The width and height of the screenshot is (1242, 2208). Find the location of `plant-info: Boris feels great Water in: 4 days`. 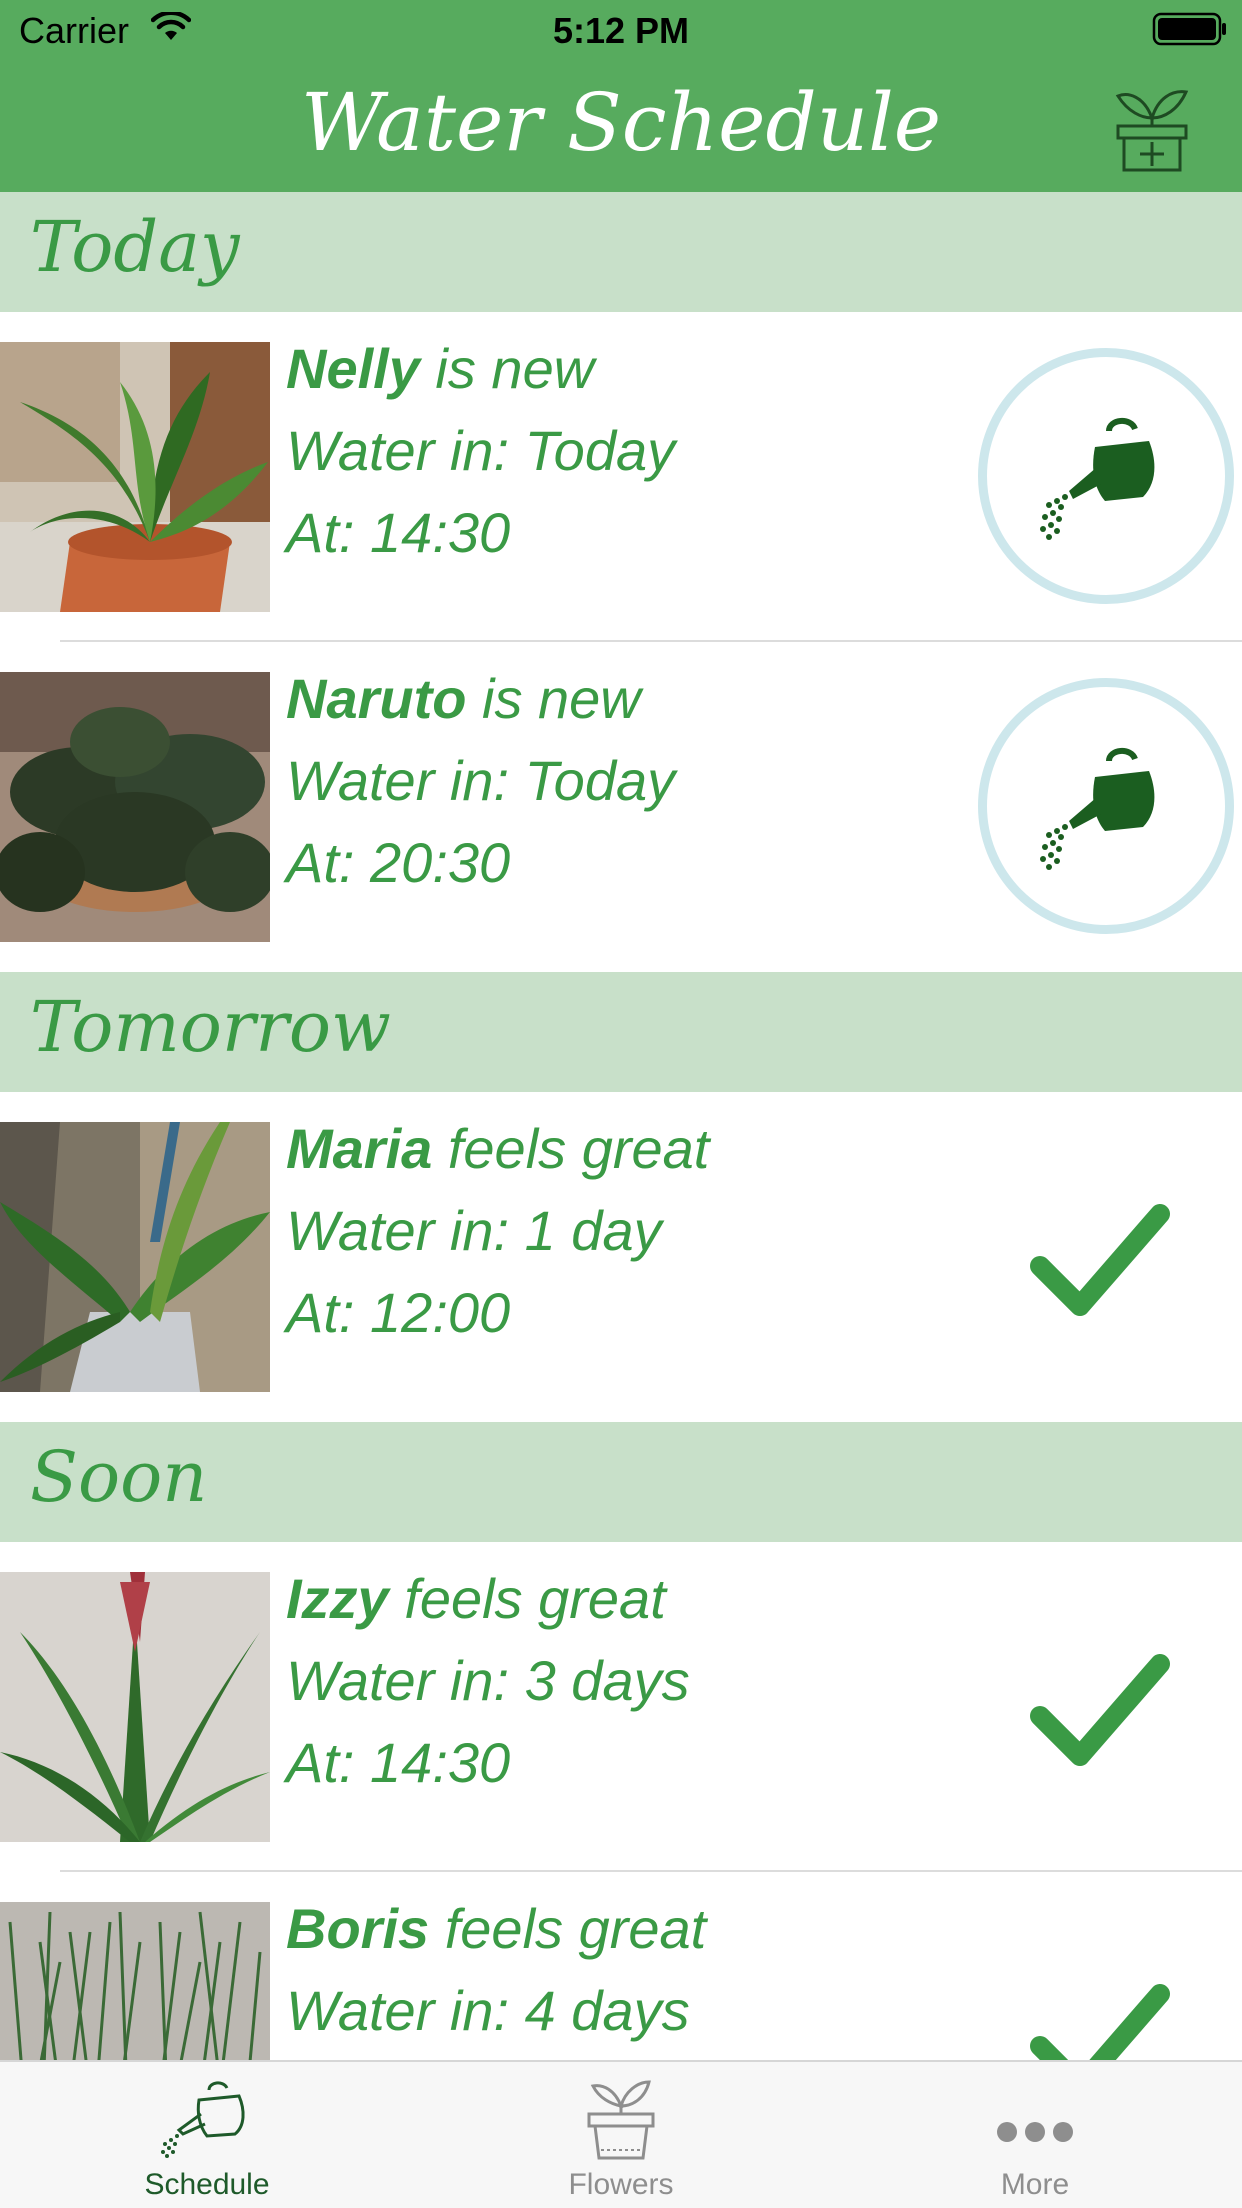

plant-info: Boris feels great Water in: 4 days is located at coordinates (496, 1970).